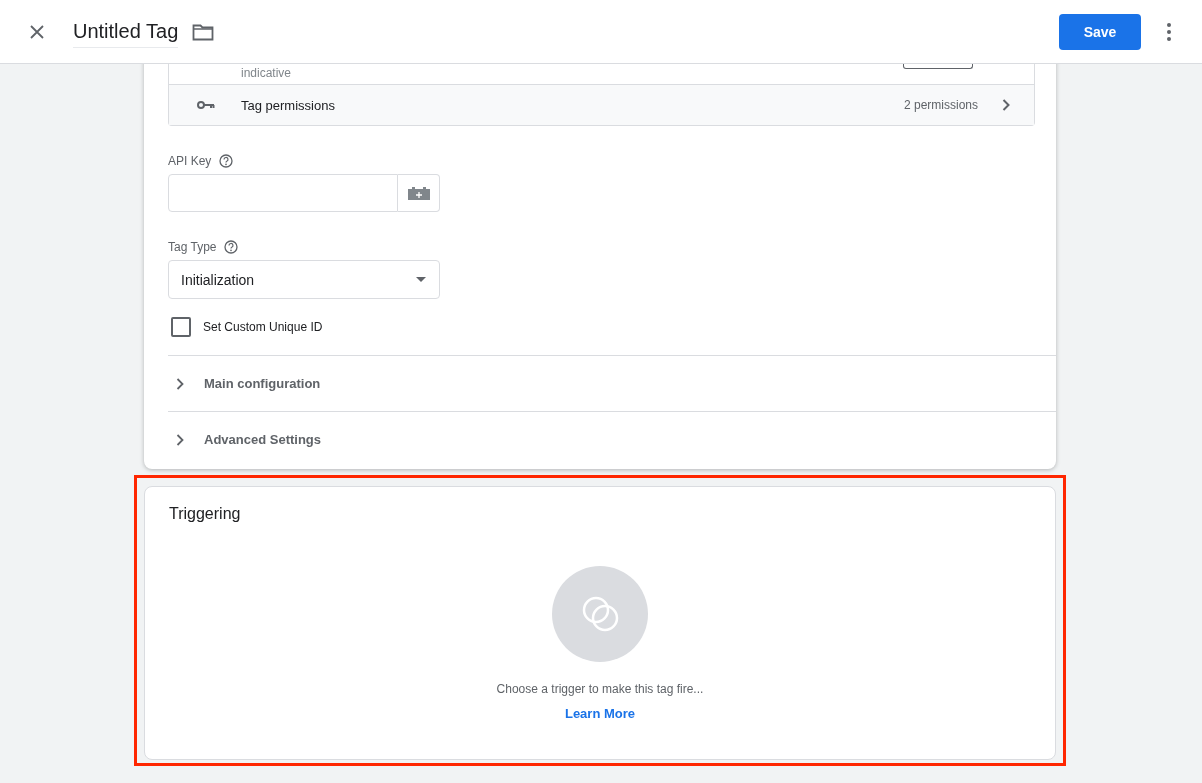 This screenshot has height=783, width=1202. I want to click on permissions-label: Tag permissions, so click(288, 105).